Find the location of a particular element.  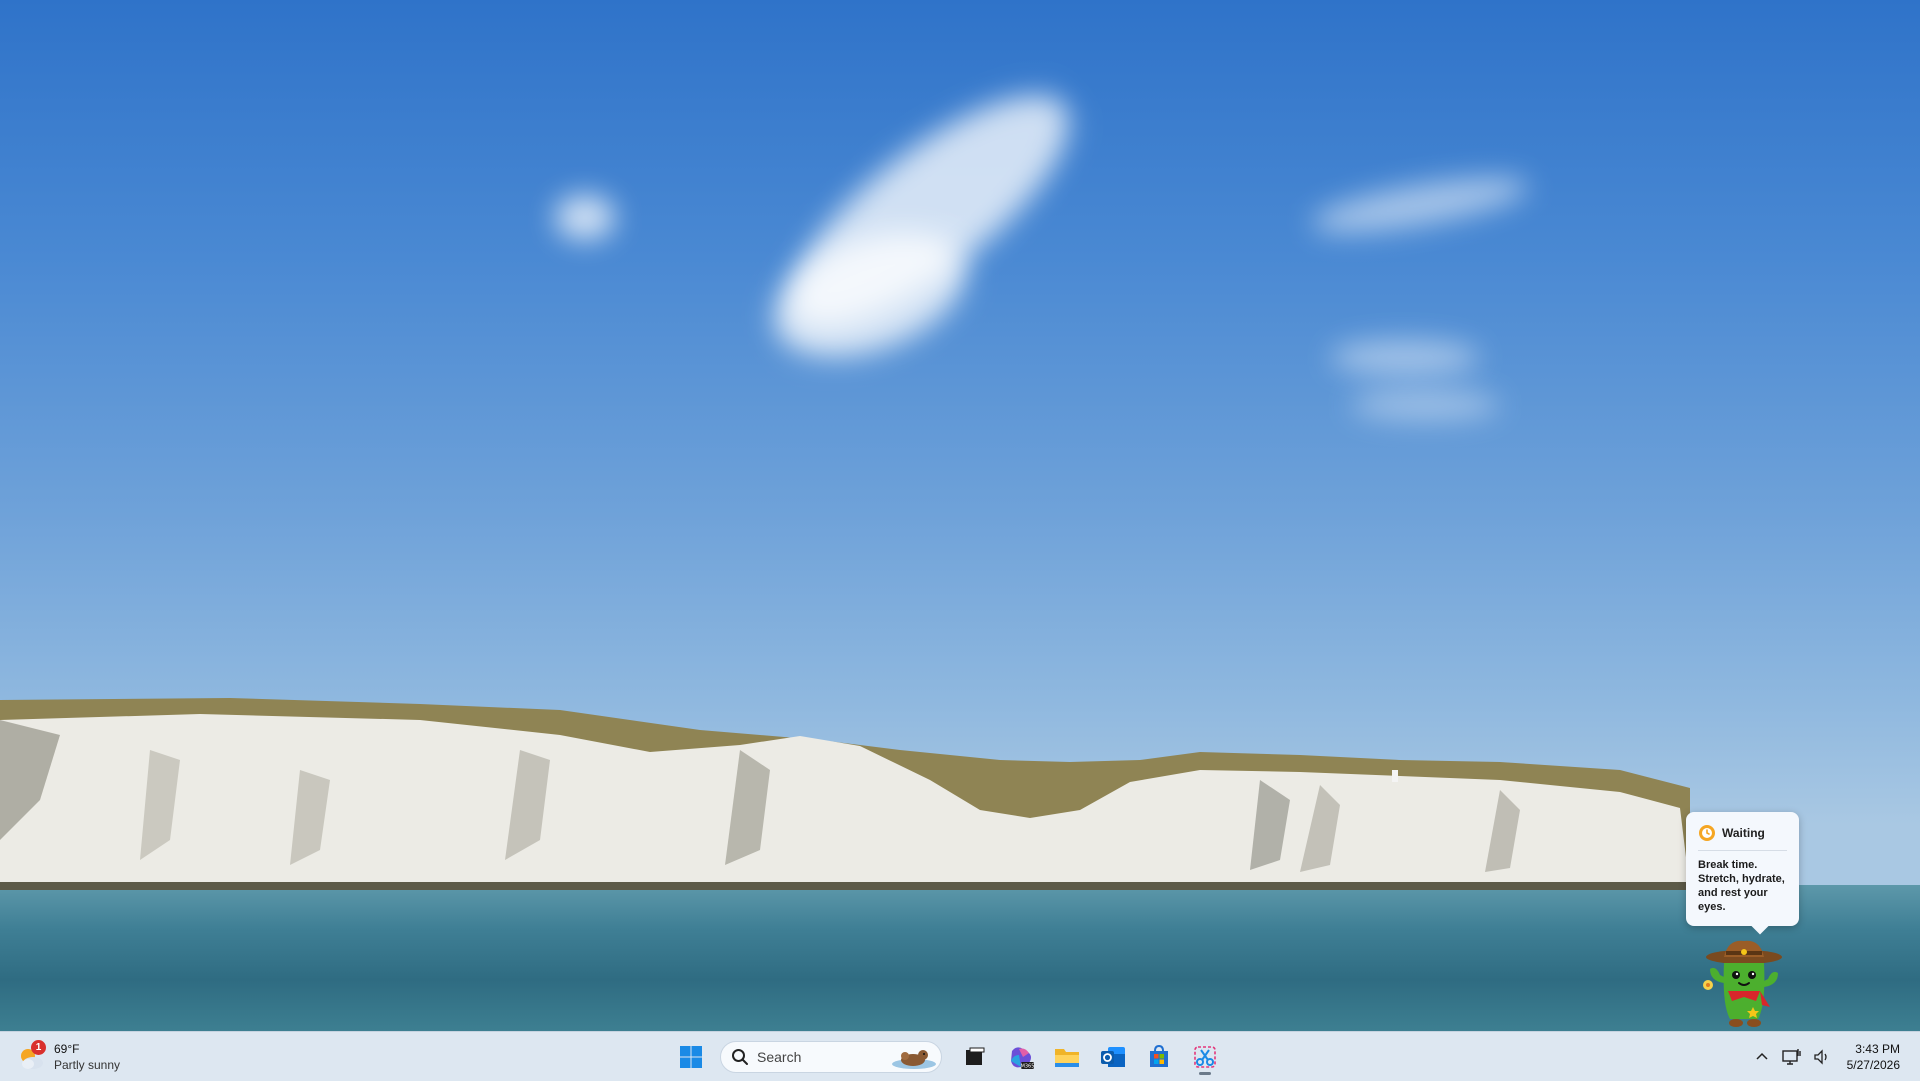

windows-logo-icon is located at coordinates (691, 1056).